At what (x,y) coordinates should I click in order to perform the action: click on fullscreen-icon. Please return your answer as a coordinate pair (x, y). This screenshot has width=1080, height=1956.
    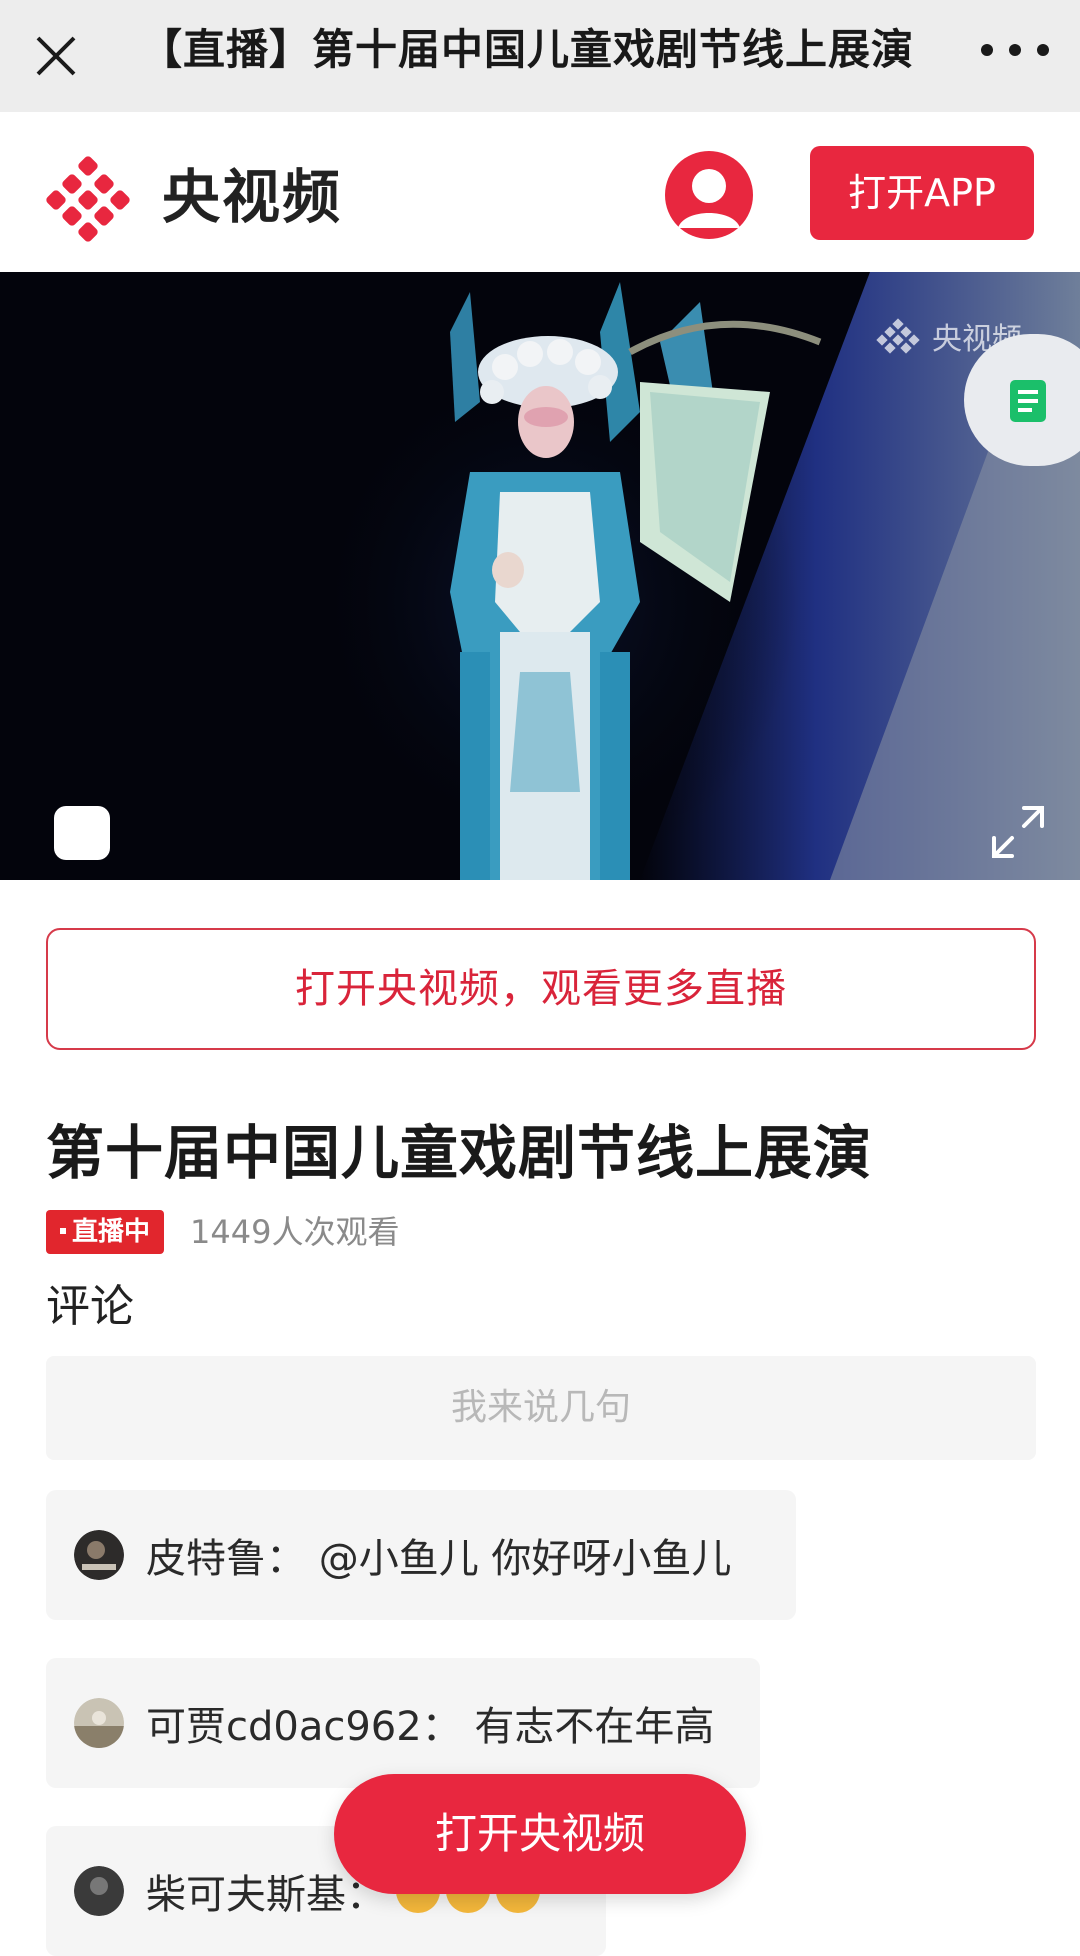
    Looking at the image, I should click on (1018, 832).